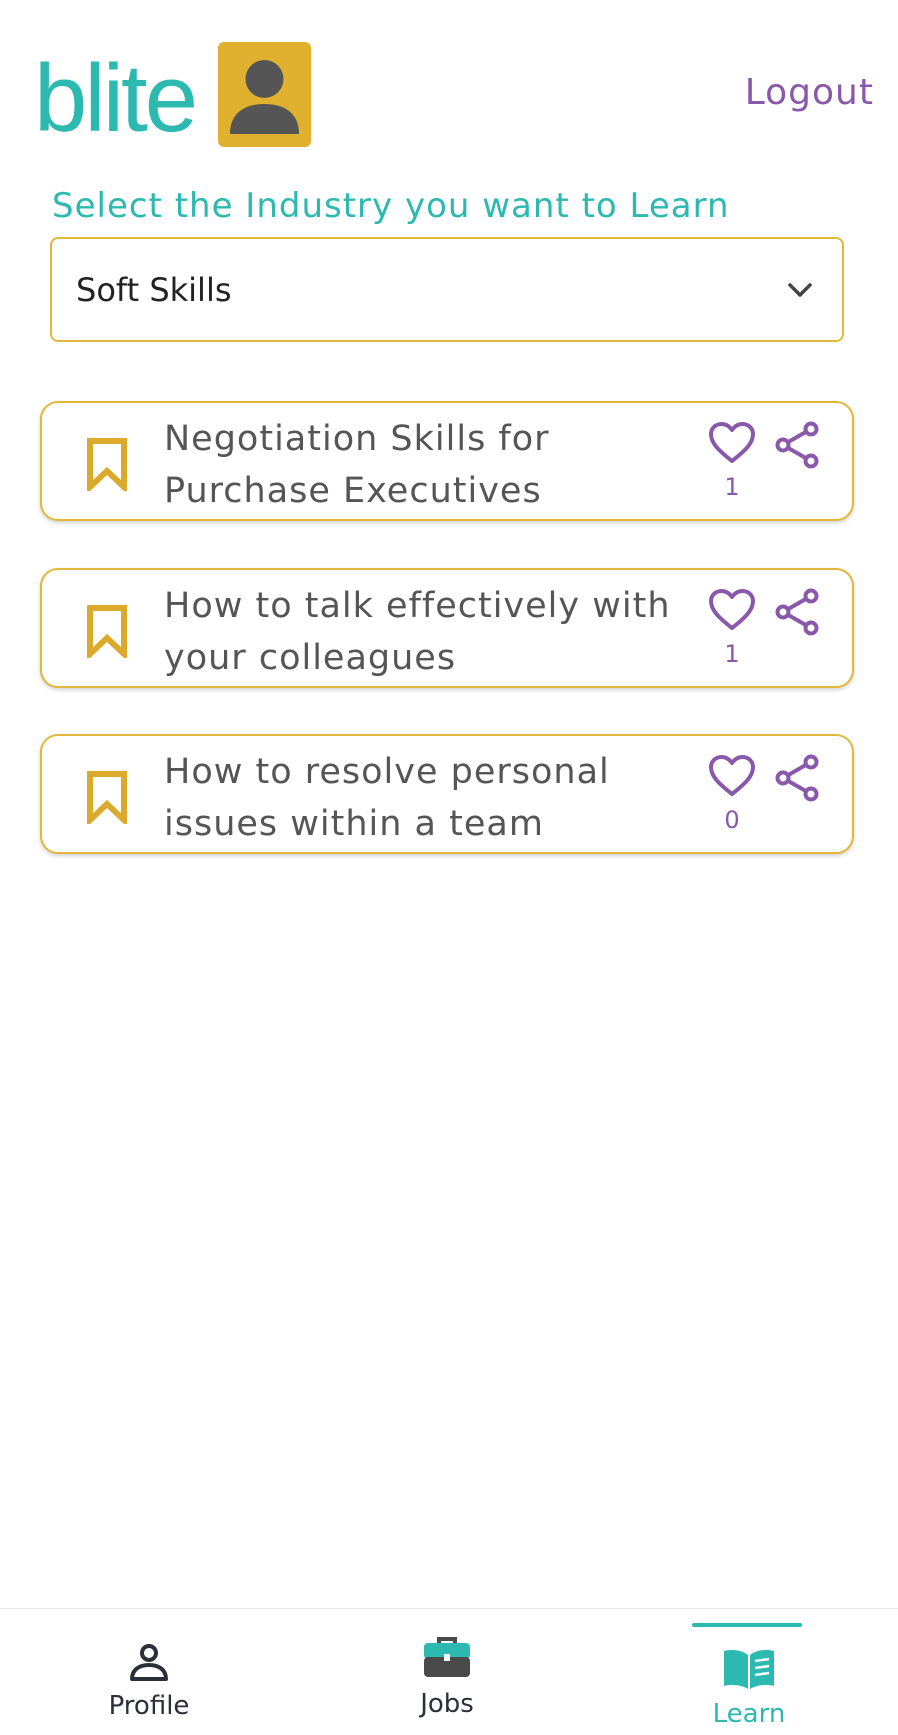  Describe the element at coordinates (264, 97) in the screenshot. I see `user-silhouette-icon` at that location.